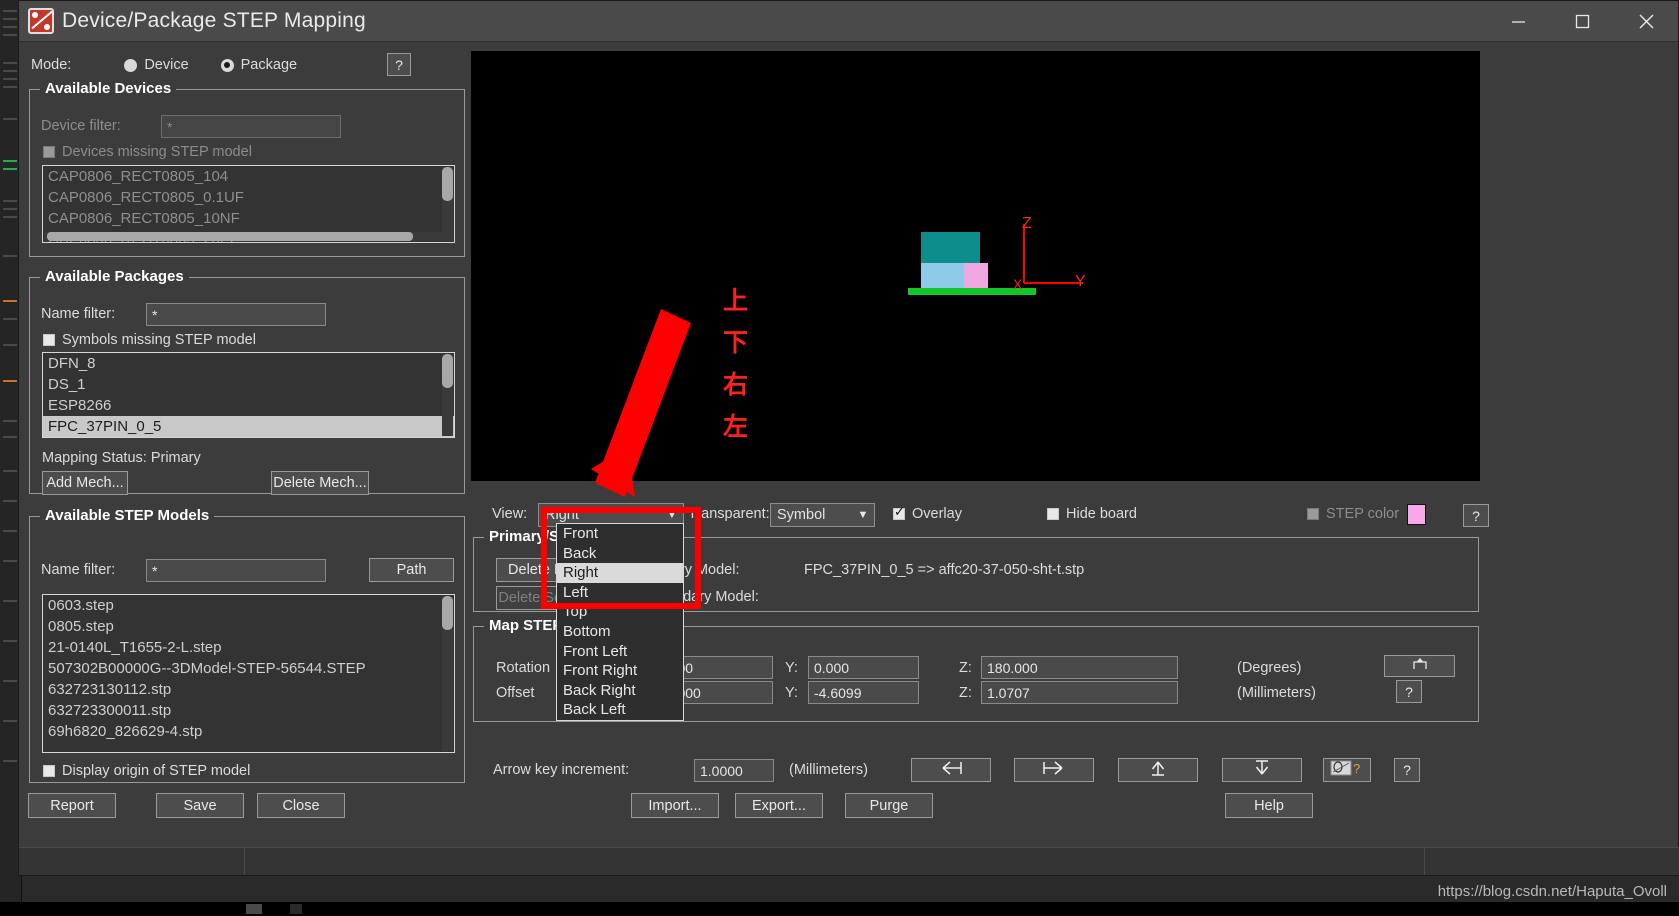 The height and width of the screenshot is (916, 1679). I want to click on step-color-checkbox: STEP color, so click(1353, 514).